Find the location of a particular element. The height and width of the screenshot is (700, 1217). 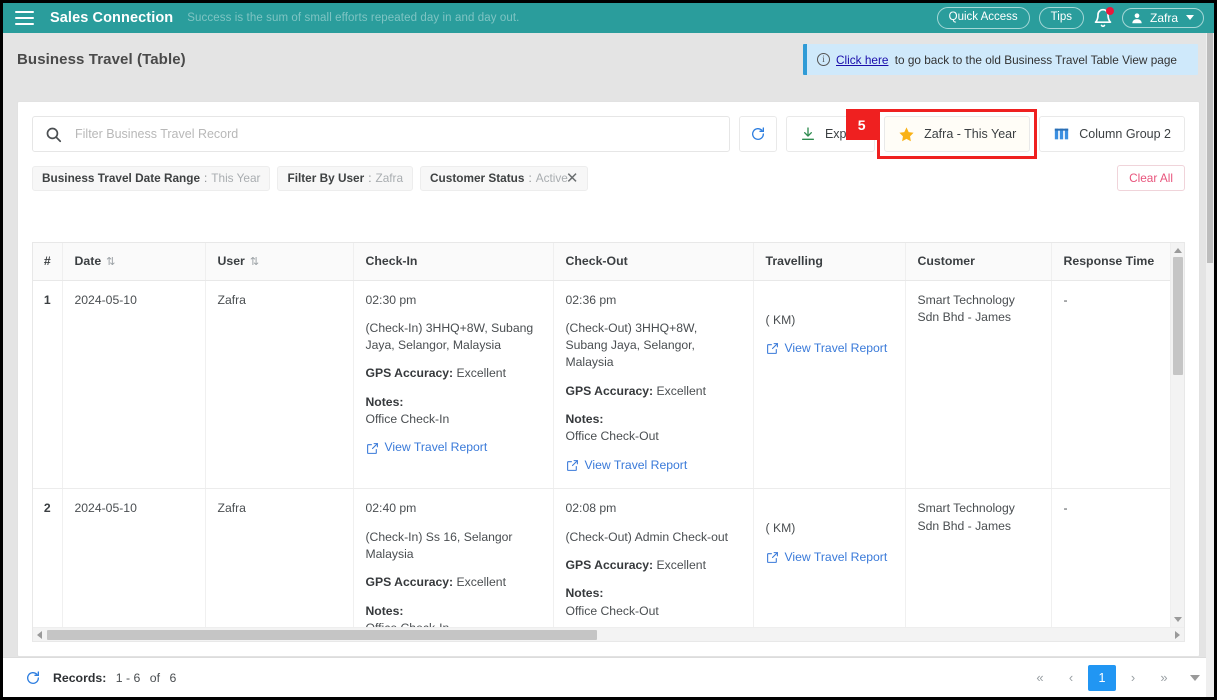

cell-index: 2 is located at coordinates (48, 557).